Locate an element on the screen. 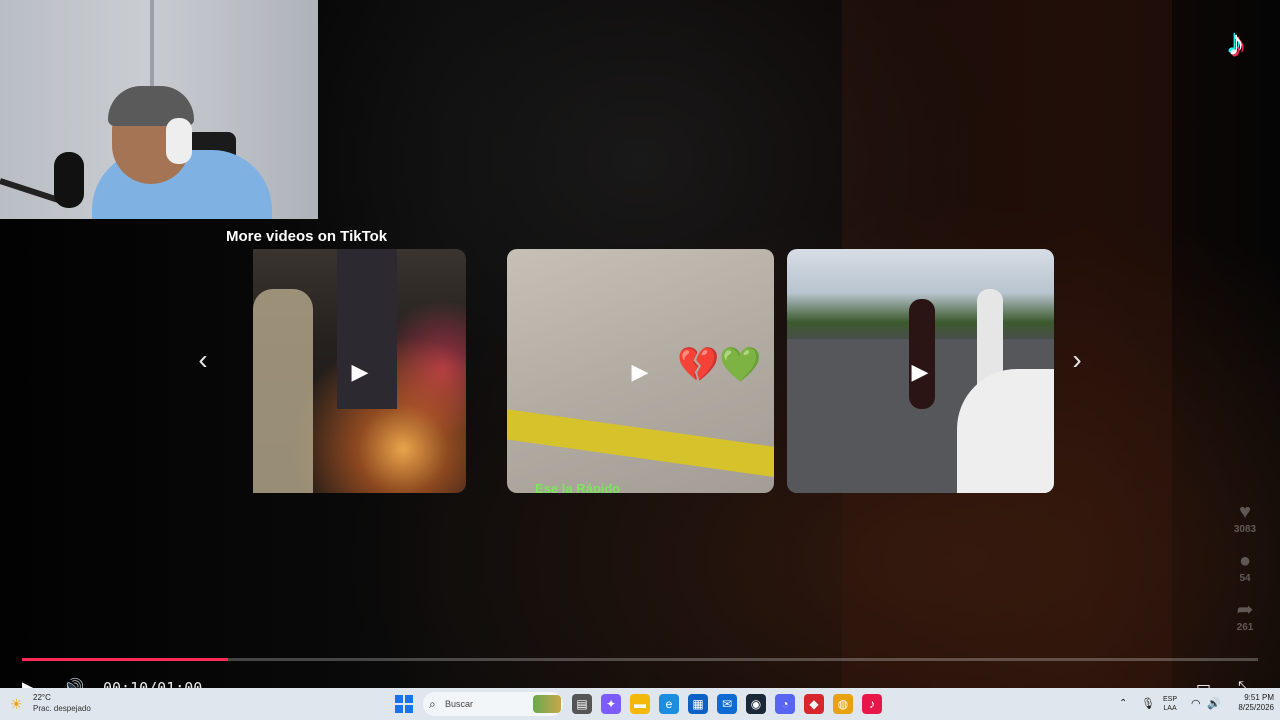 Image resolution: width=1280 pixels, height=720 pixels. more-videos-title: More videos on TikTok is located at coordinates (307, 236).